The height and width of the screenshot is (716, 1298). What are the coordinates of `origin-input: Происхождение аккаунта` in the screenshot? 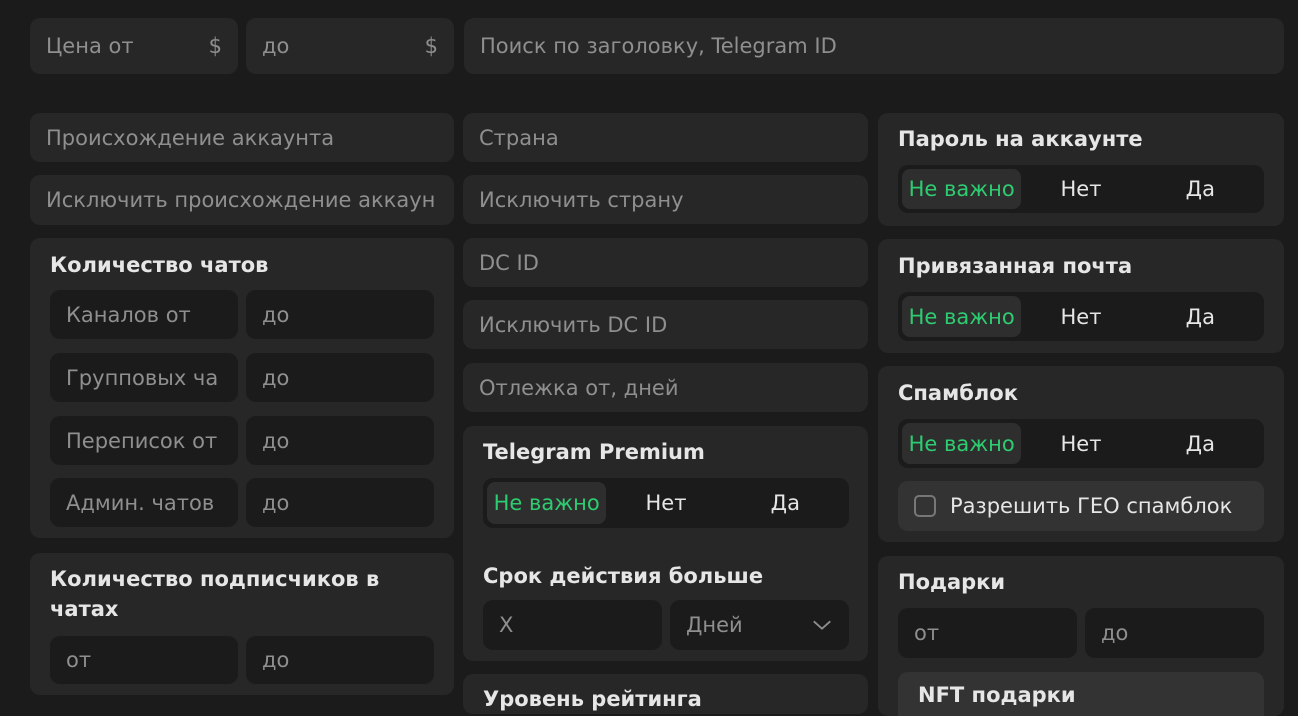 It's located at (242, 137).